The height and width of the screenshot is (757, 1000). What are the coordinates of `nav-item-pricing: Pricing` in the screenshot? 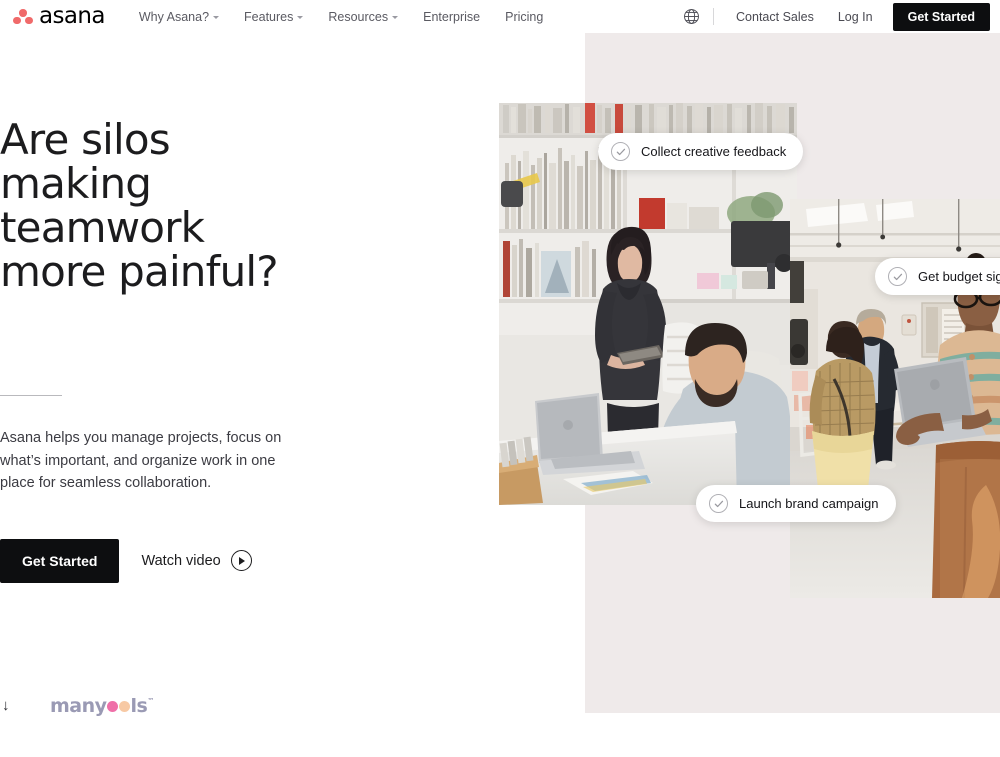 It's located at (524, 17).